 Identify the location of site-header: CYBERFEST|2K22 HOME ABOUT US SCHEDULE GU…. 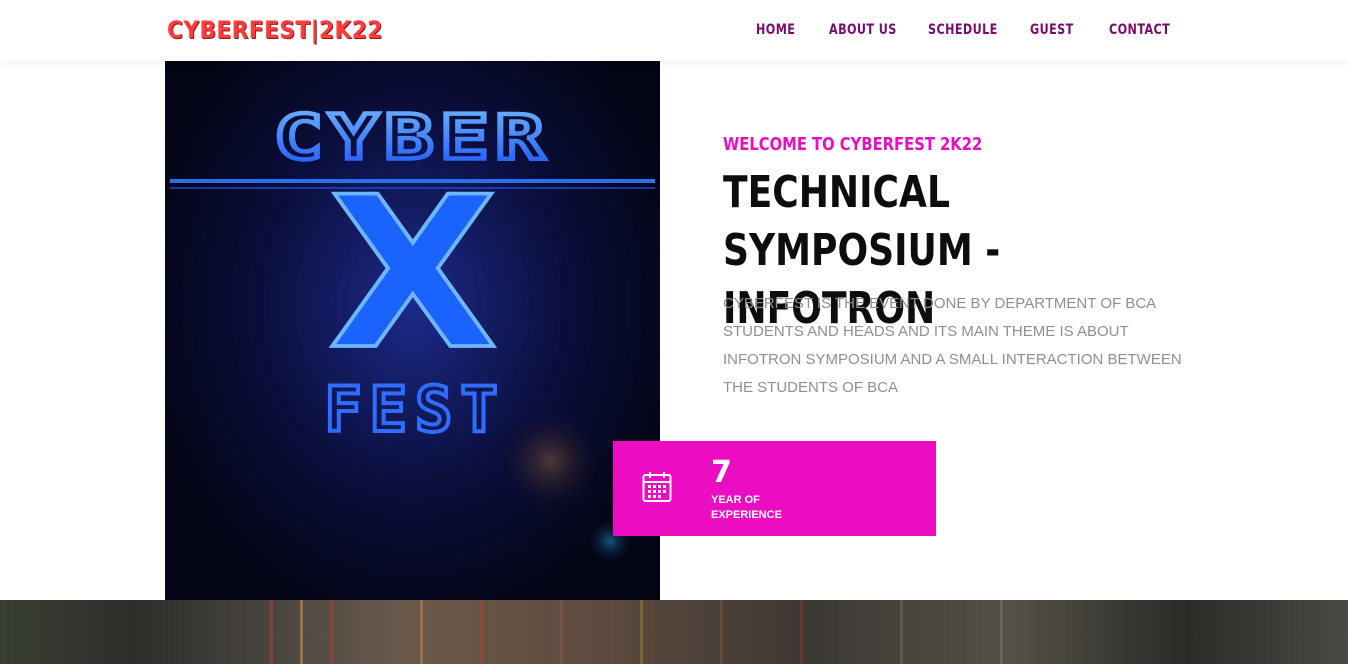
(674, 30).